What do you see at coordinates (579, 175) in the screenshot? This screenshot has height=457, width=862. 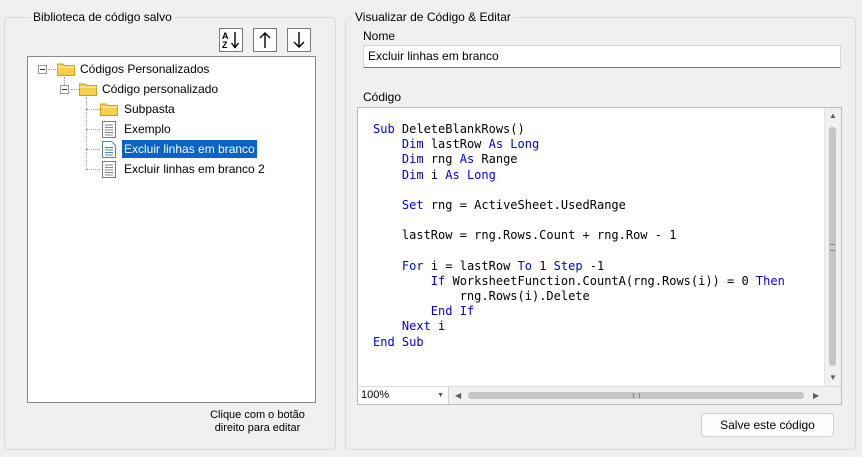 I see `code-line: Dim i As Long` at bounding box center [579, 175].